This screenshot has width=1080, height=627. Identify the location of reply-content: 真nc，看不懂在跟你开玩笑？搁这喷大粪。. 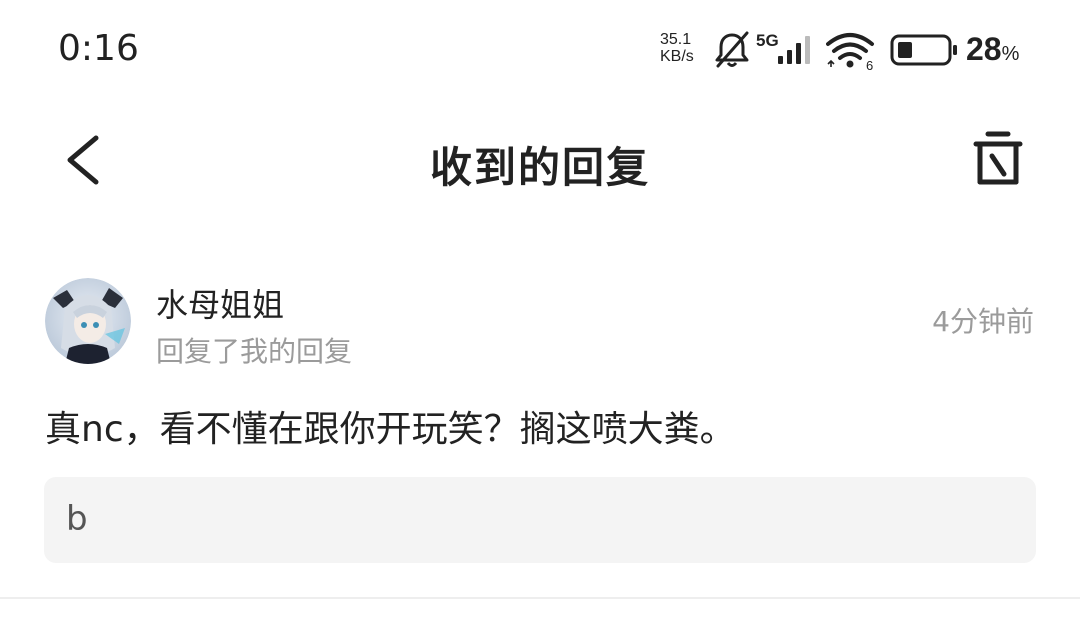
(390, 426).